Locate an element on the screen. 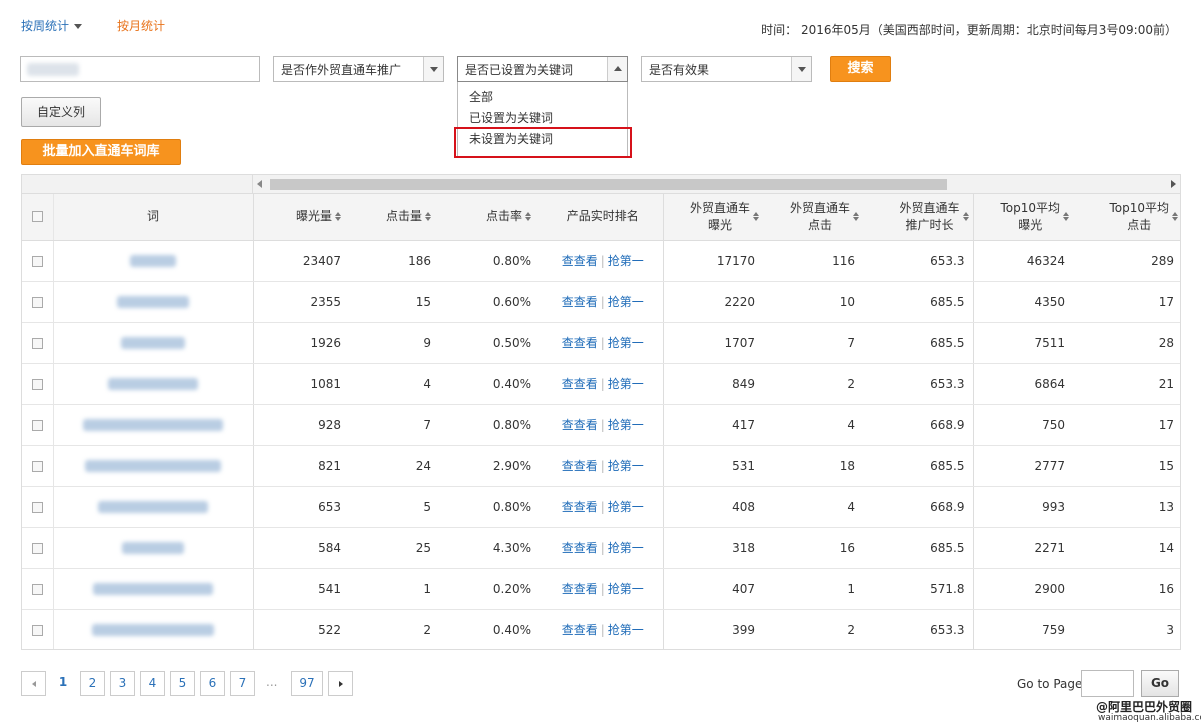 The width and height of the screenshot is (1201, 728). custom-columns-button: 自定义列 is located at coordinates (61, 112).